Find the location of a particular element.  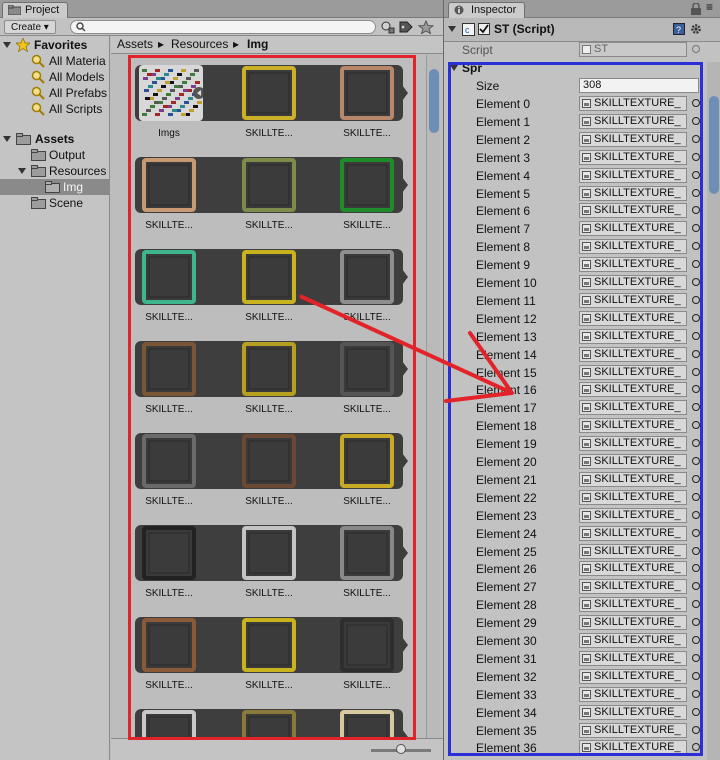

asset-grid-scrollbar is located at coordinates (433, 396).